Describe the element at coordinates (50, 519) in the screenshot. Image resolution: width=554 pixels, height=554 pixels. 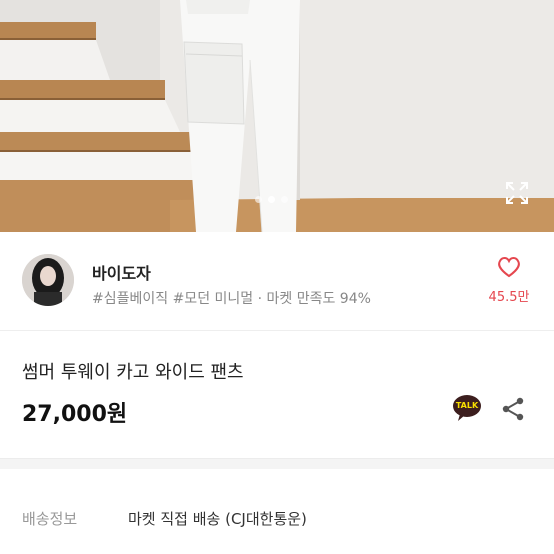
I see `shipping-label: 배송정보` at that location.